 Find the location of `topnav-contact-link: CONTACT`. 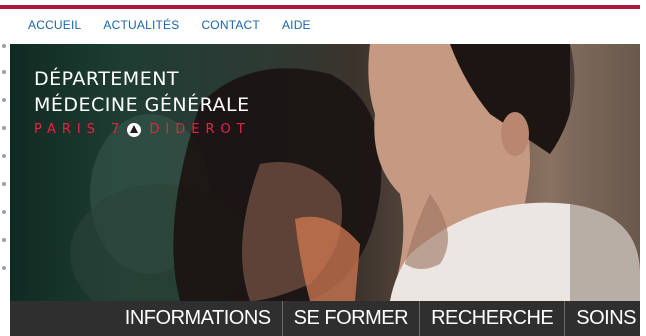

topnav-contact-link: CONTACT is located at coordinates (230, 25).